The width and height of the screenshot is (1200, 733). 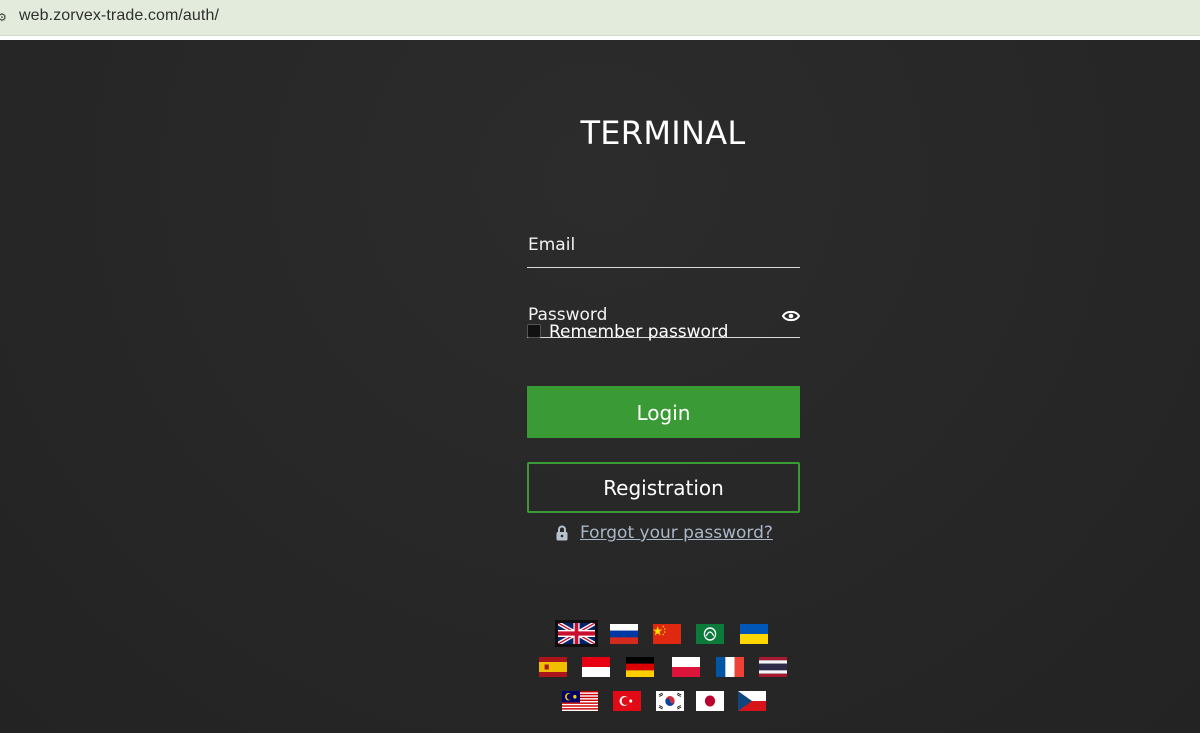 What do you see at coordinates (670, 701) in the screenshot?
I see `flag-ko-icon` at bounding box center [670, 701].